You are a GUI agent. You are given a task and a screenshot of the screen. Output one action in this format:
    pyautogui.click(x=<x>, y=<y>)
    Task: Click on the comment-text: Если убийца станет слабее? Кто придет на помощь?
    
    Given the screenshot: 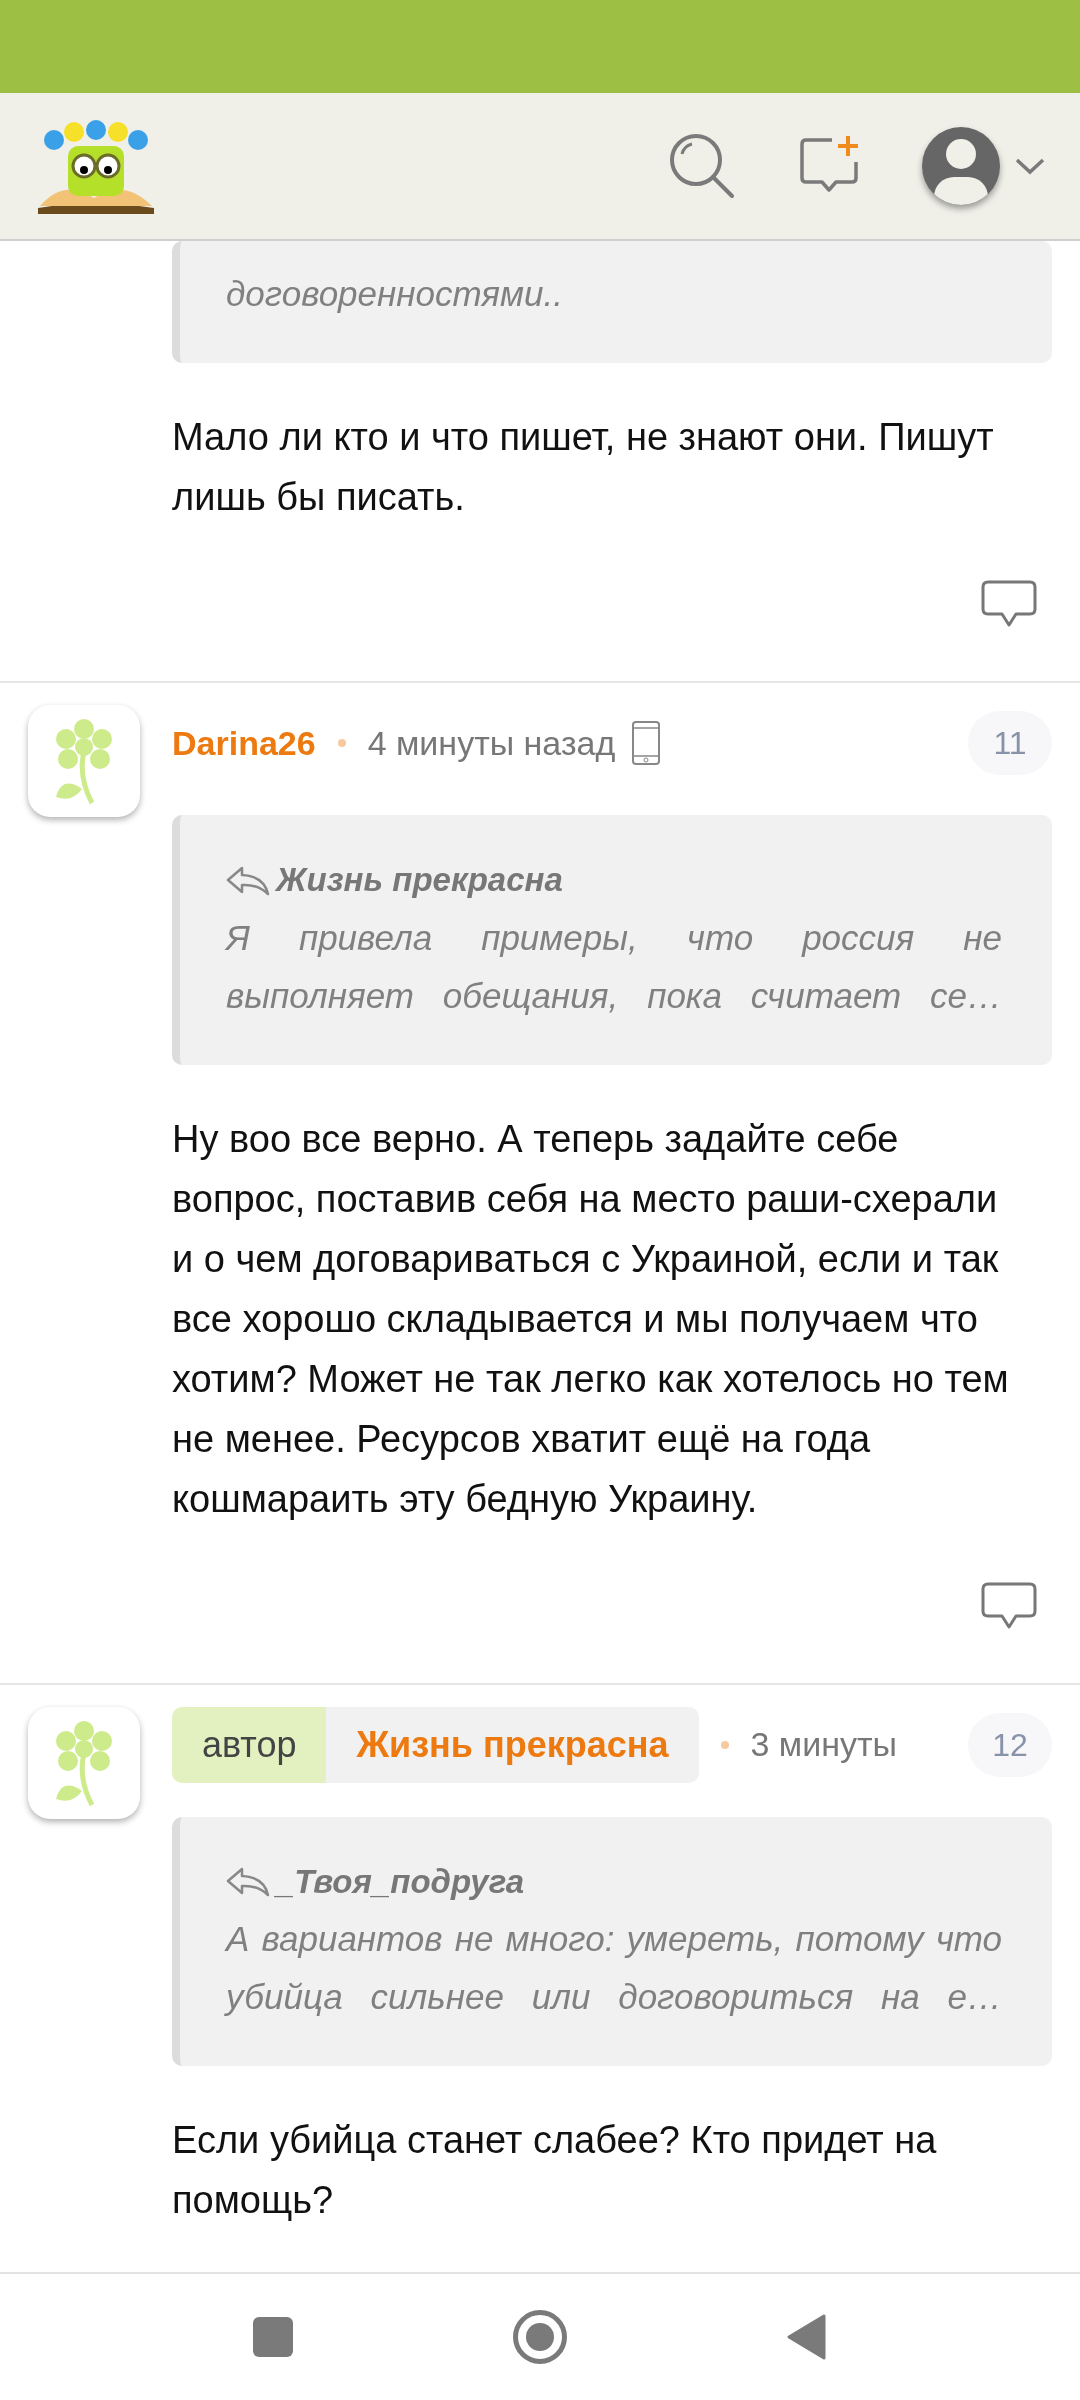 What is the action you would take?
    pyautogui.click(x=555, y=2170)
    